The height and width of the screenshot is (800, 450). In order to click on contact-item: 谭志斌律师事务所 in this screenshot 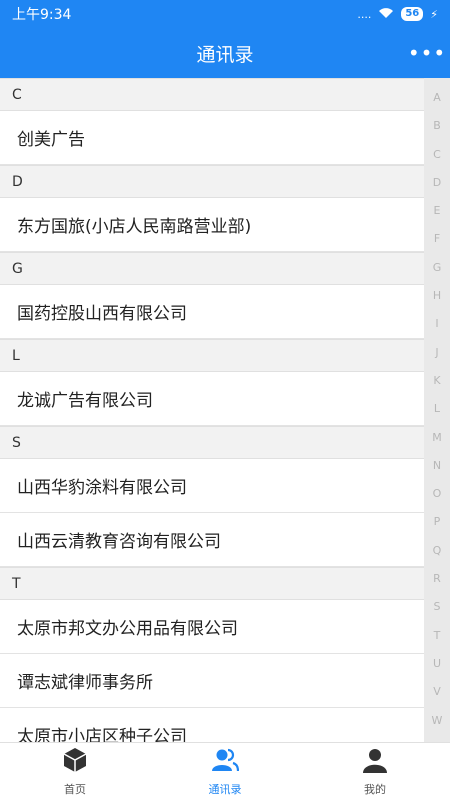, I will do `click(212, 681)`.